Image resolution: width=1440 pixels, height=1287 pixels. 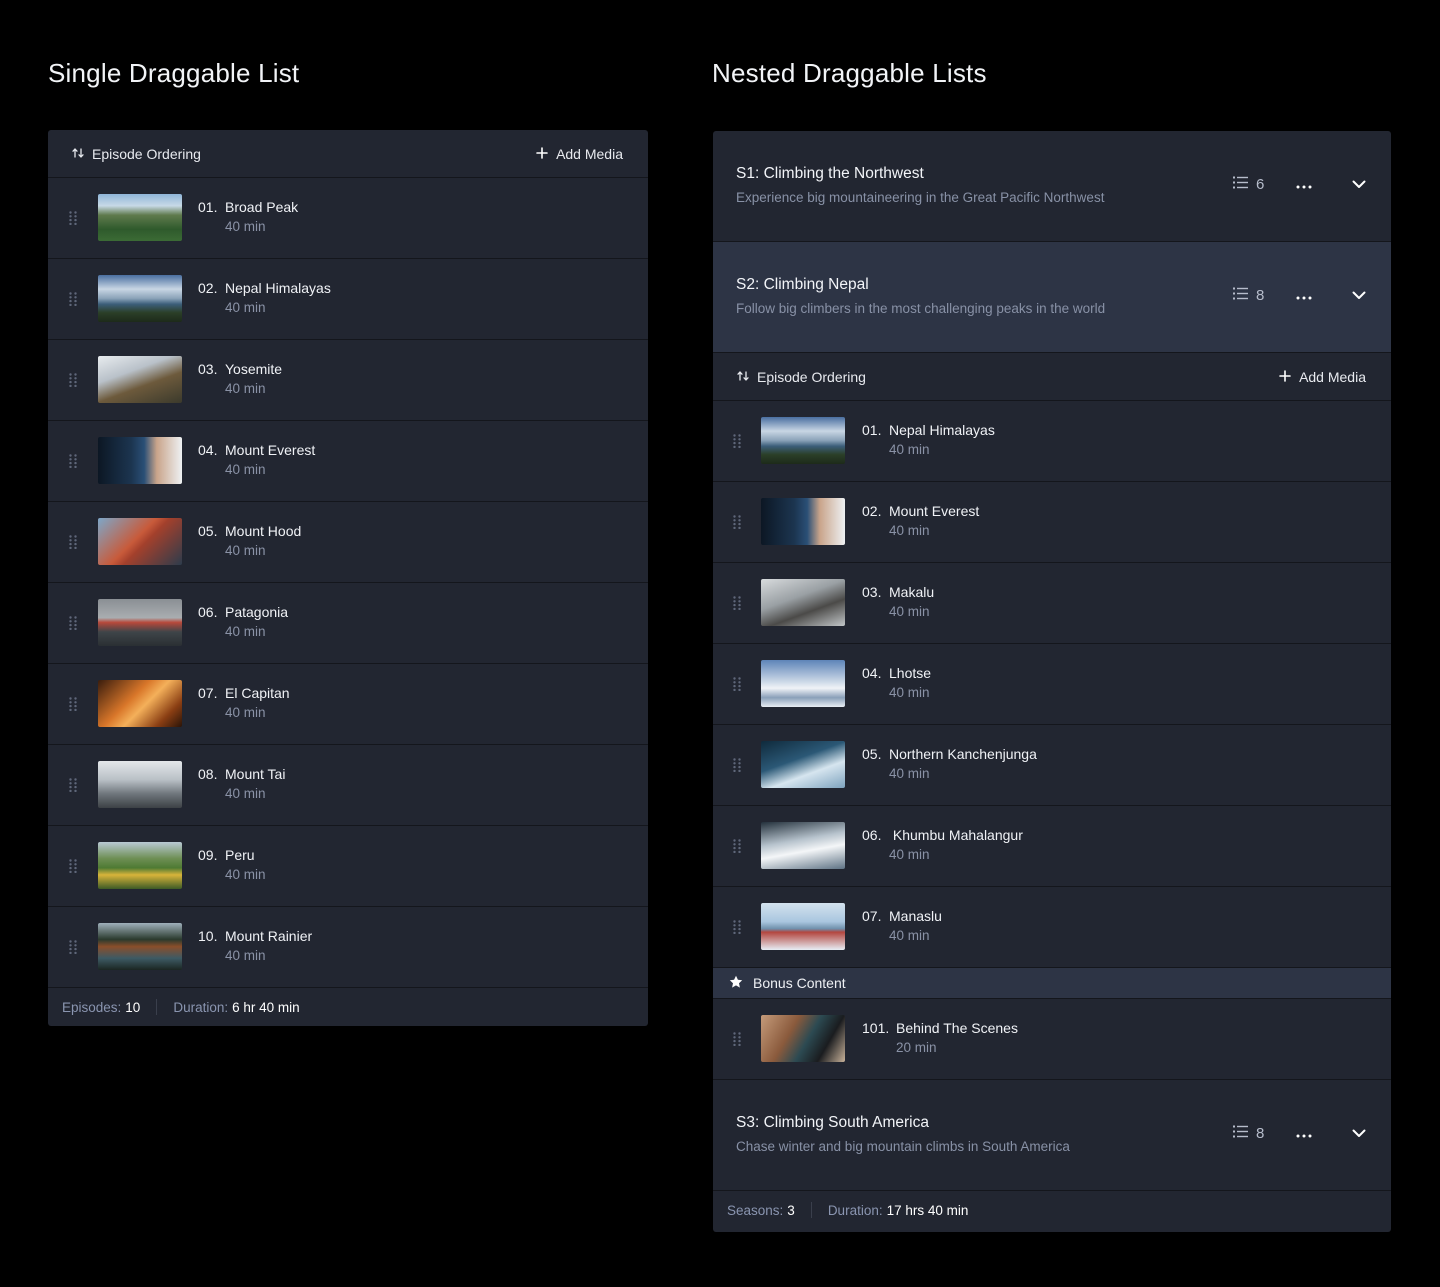 I want to click on episode-row: 03. Yosemite 40 min, so click(x=348, y=380).